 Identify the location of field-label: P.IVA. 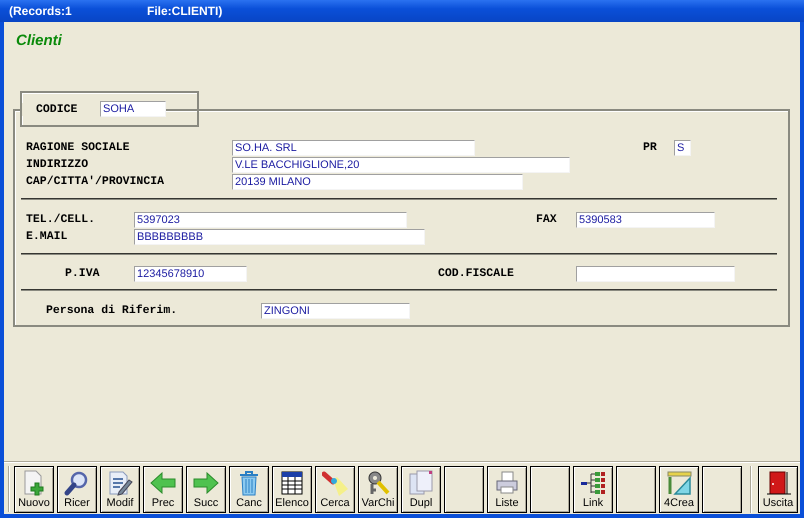
(83, 273).